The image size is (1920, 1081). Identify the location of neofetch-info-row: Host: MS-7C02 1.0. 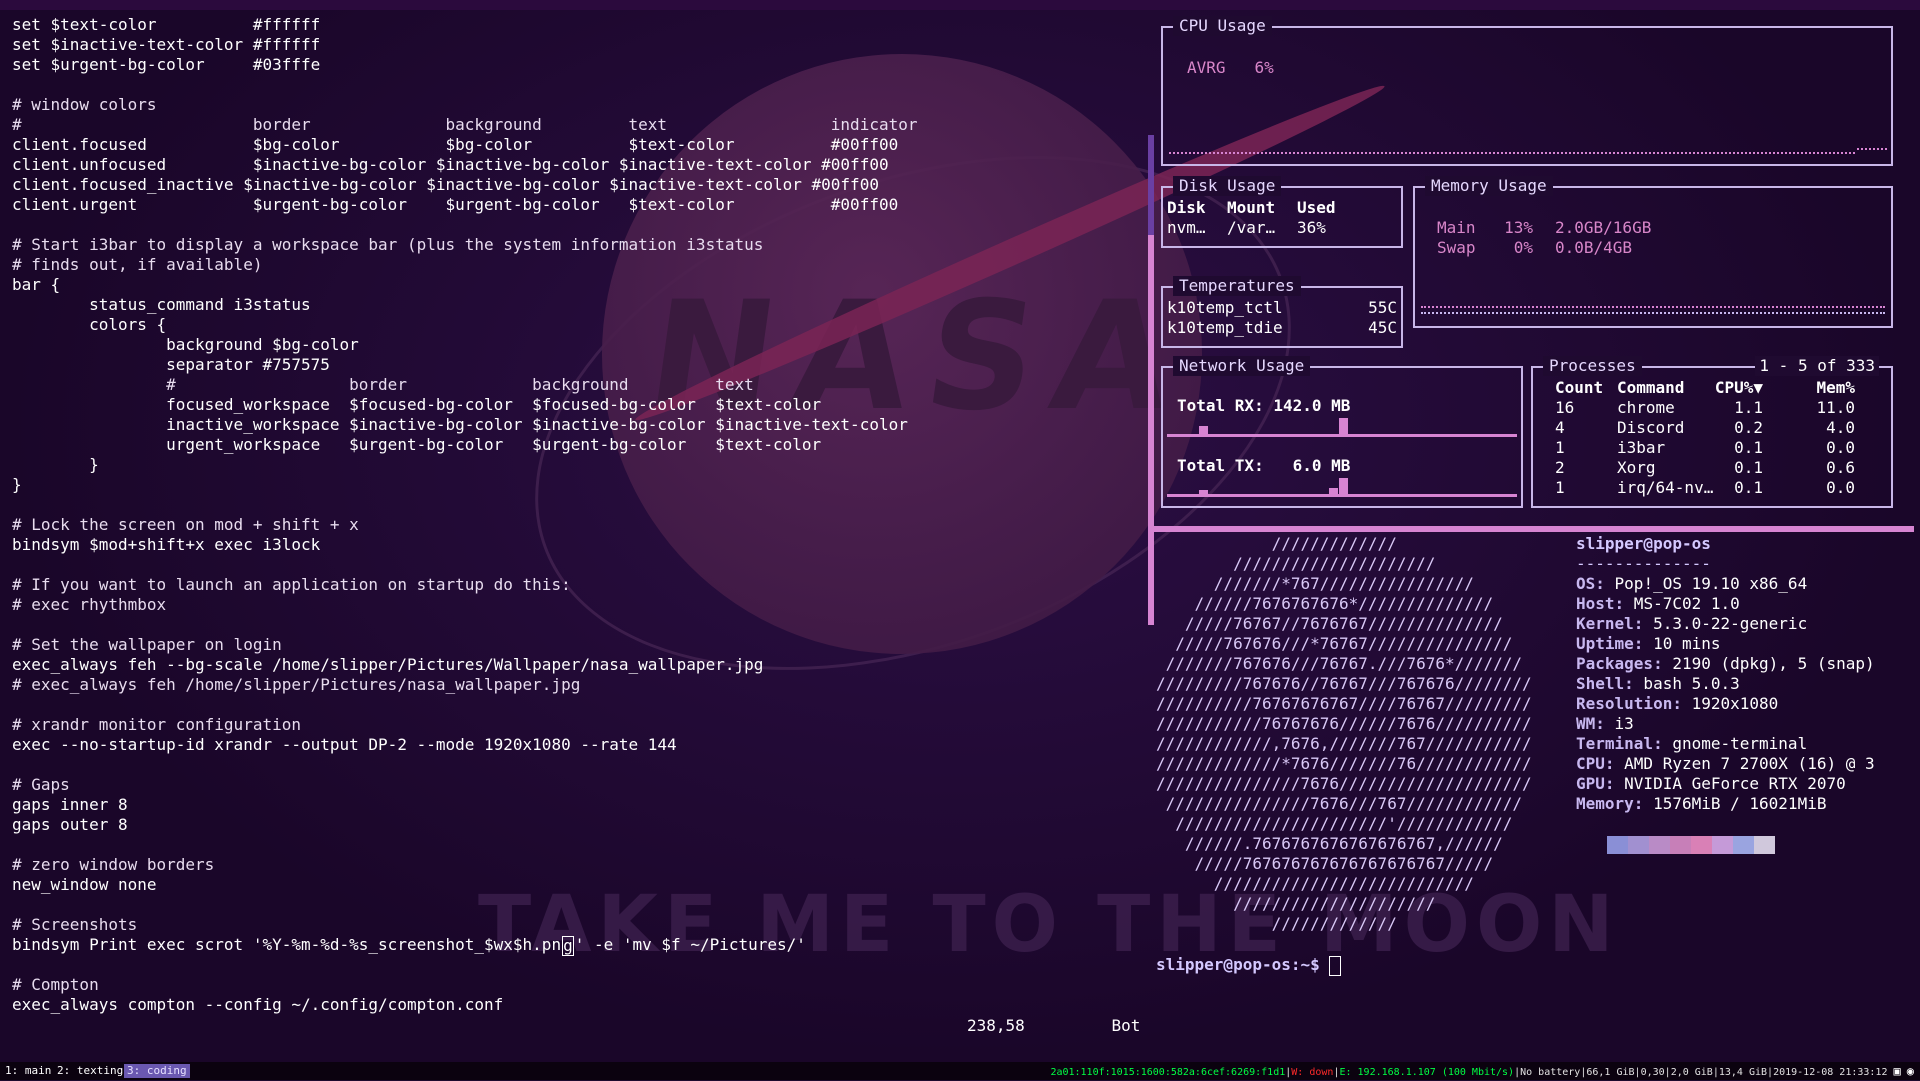
(1725, 604).